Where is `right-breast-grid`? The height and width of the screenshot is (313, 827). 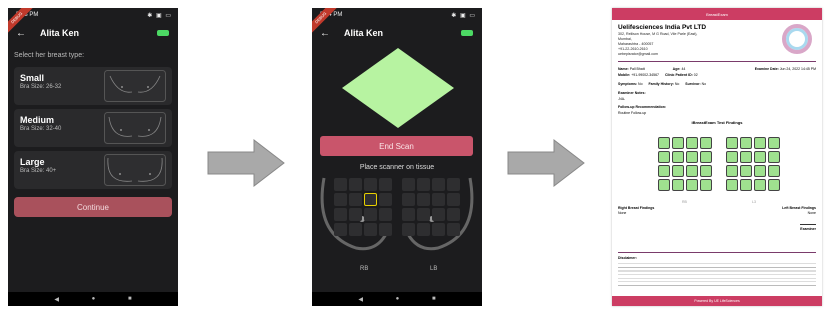
right-breast-grid is located at coordinates (363, 207).